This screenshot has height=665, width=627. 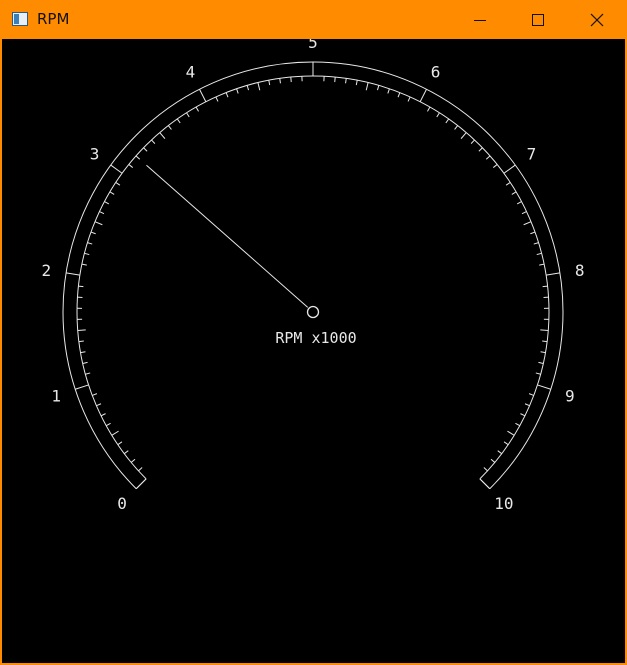 I want to click on needle-hub, so click(x=313, y=312).